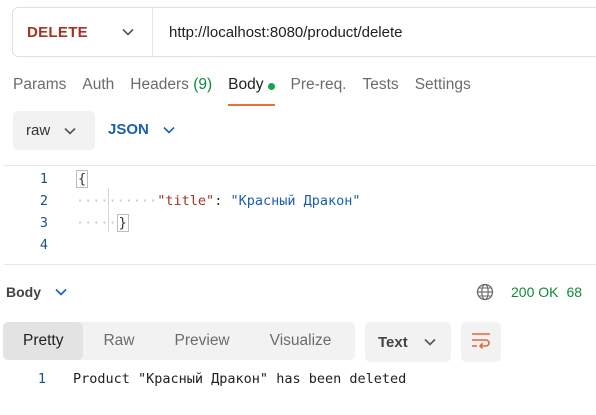 Image resolution: width=596 pixels, height=415 pixels. Describe the element at coordinates (318, 84) in the screenshot. I see `tab-label: Pre-req.` at that location.